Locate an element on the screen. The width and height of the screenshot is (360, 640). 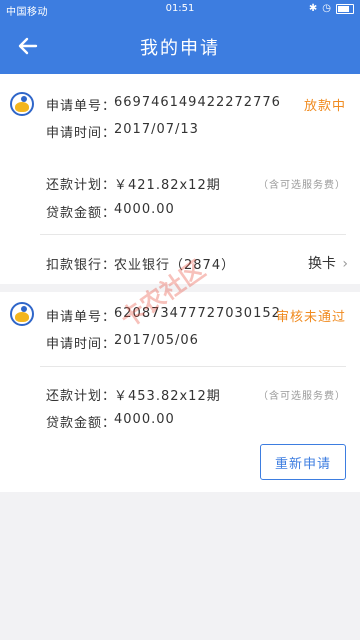
change-card-label: 换卡 is located at coordinates (321, 264).